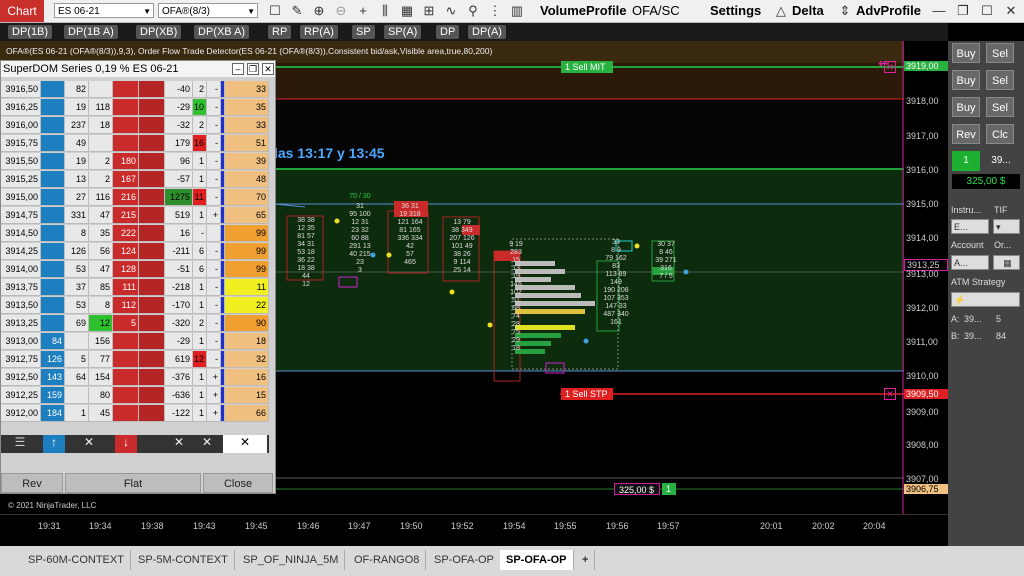 The image size is (1024, 576). I want to click on dom-row: 3914,25 126 56 124 -211 6-99, so click(135, 252).